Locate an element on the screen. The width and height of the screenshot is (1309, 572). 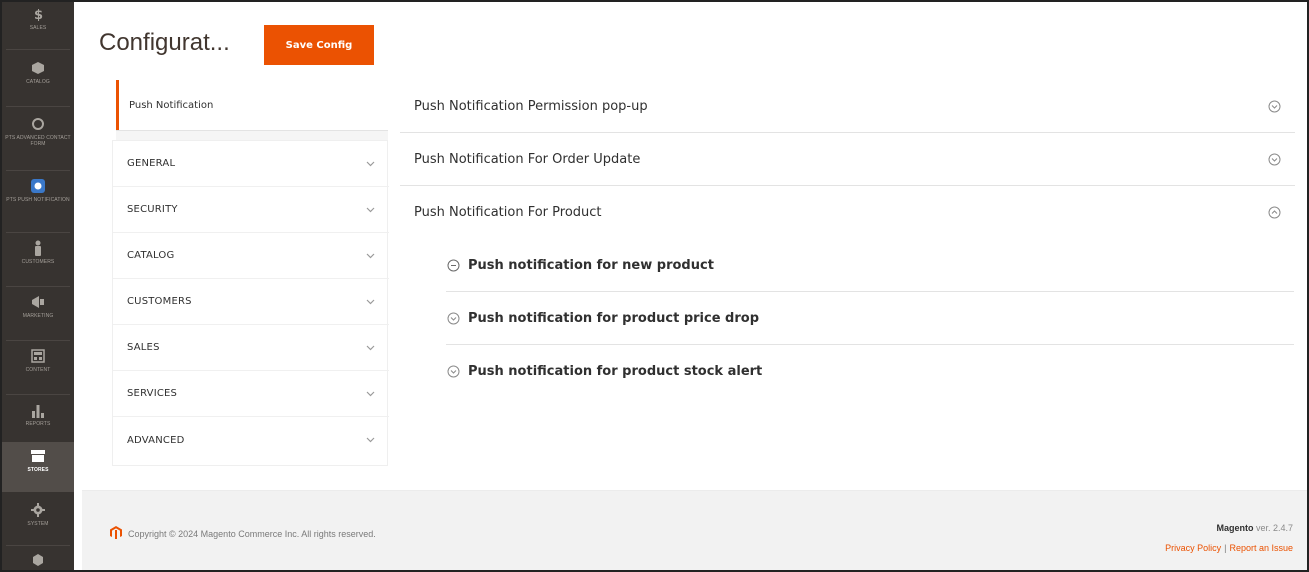
nav-item-marketing: MARKETING is located at coordinates (38, 314).